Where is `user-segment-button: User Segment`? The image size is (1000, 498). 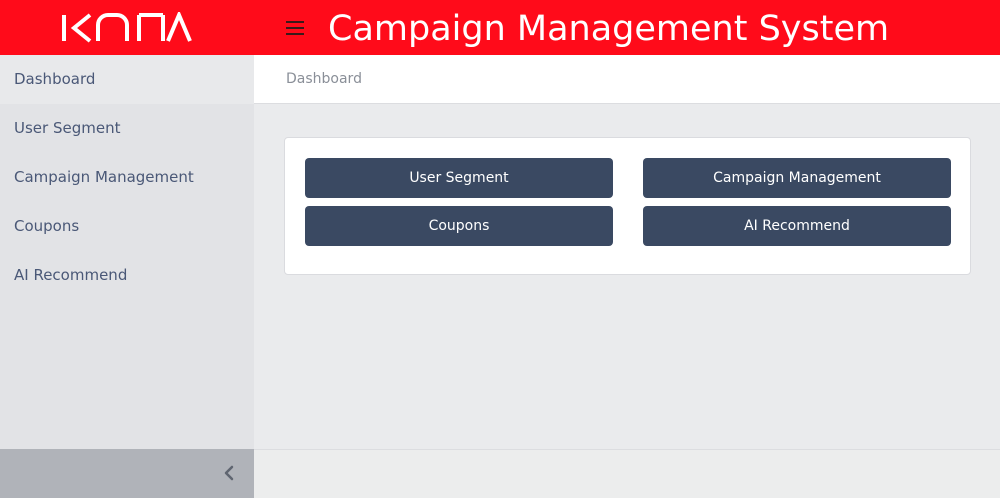
user-segment-button: User Segment is located at coordinates (459, 178).